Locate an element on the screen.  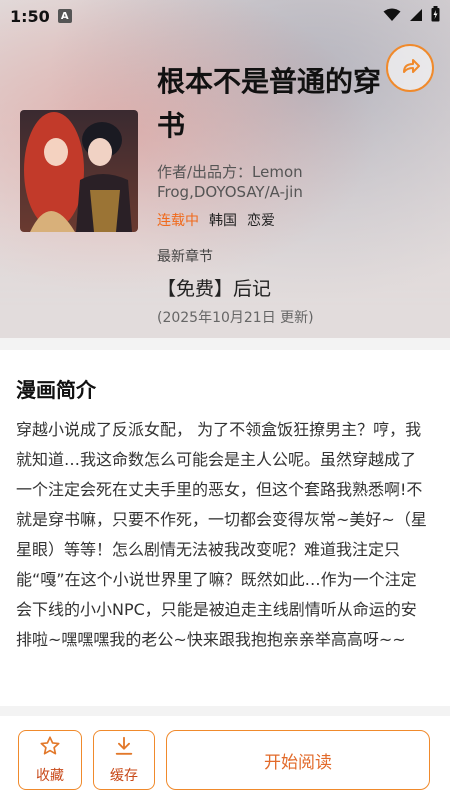
favorite-button: 收藏 is located at coordinates (50, 760).